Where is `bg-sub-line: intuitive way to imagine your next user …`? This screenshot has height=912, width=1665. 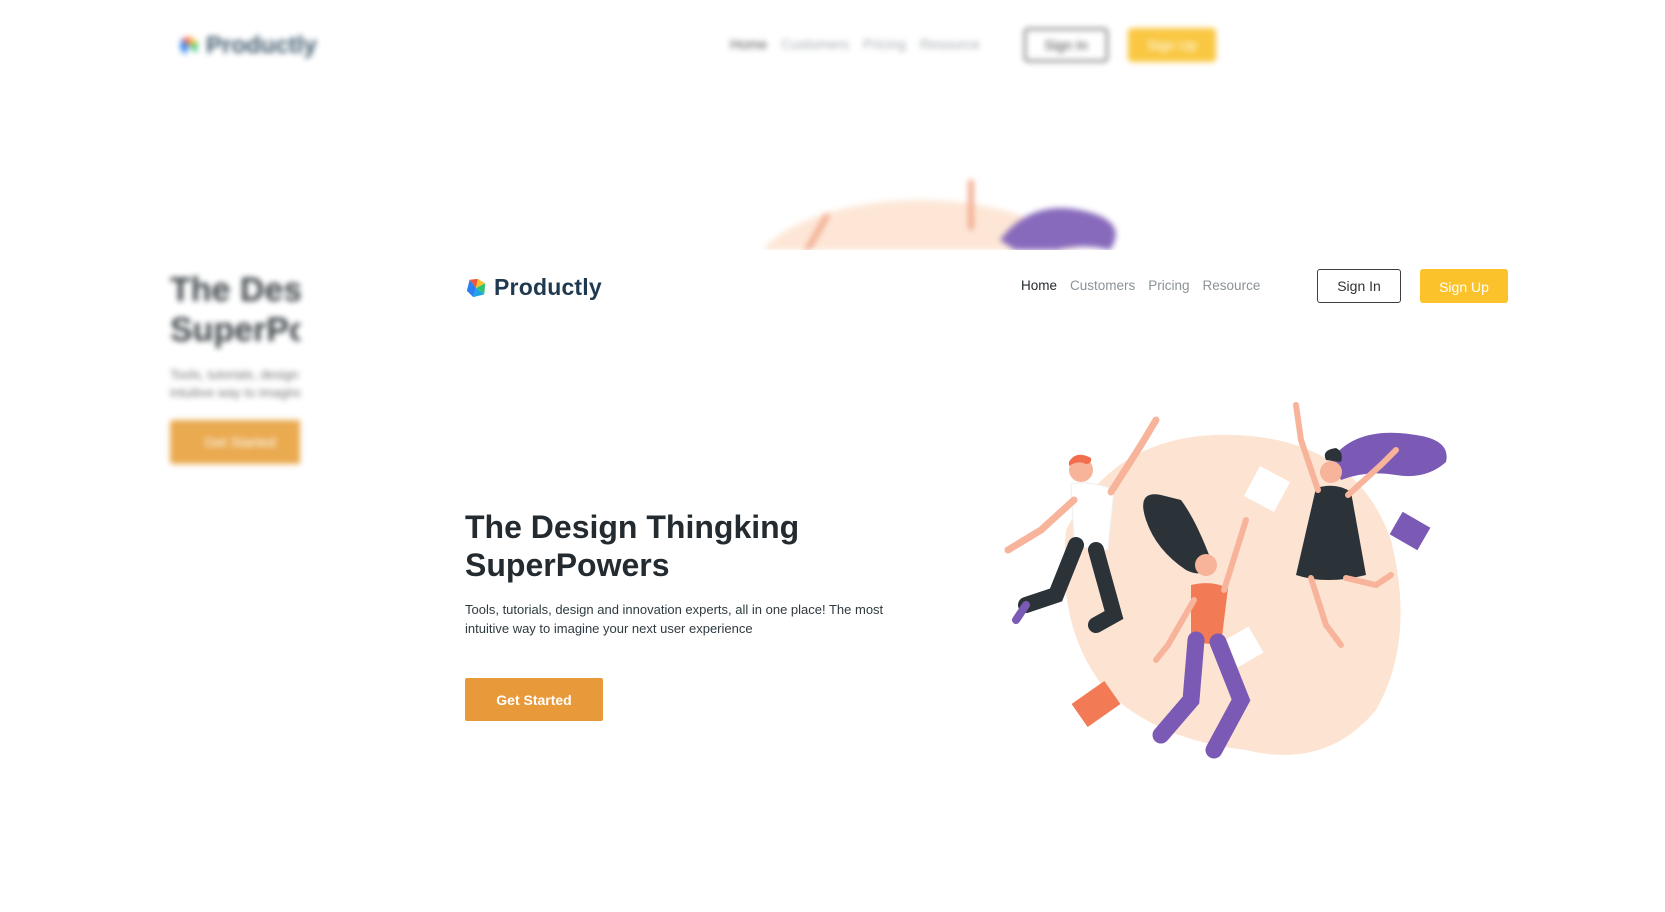
bg-sub-line: intuitive way to imagine your next user … is located at coordinates (235, 392).